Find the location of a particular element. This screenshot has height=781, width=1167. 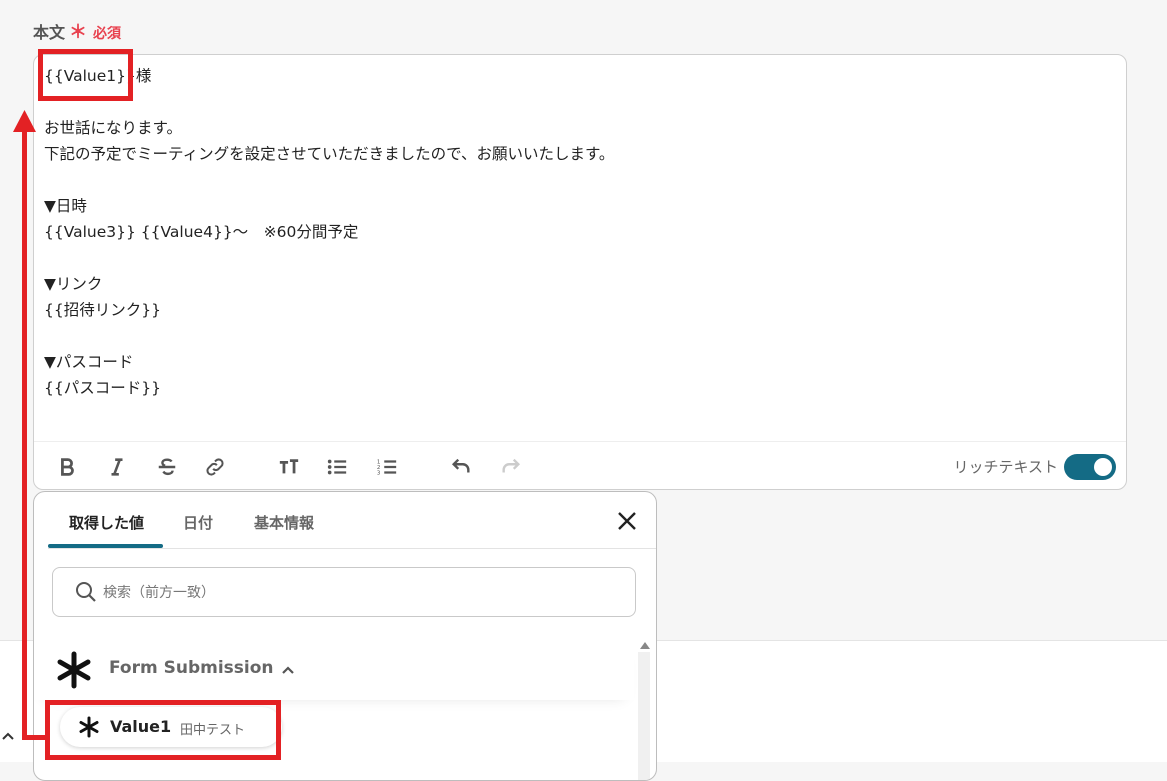

editor-line: {{パスコード}} is located at coordinates (102, 388).